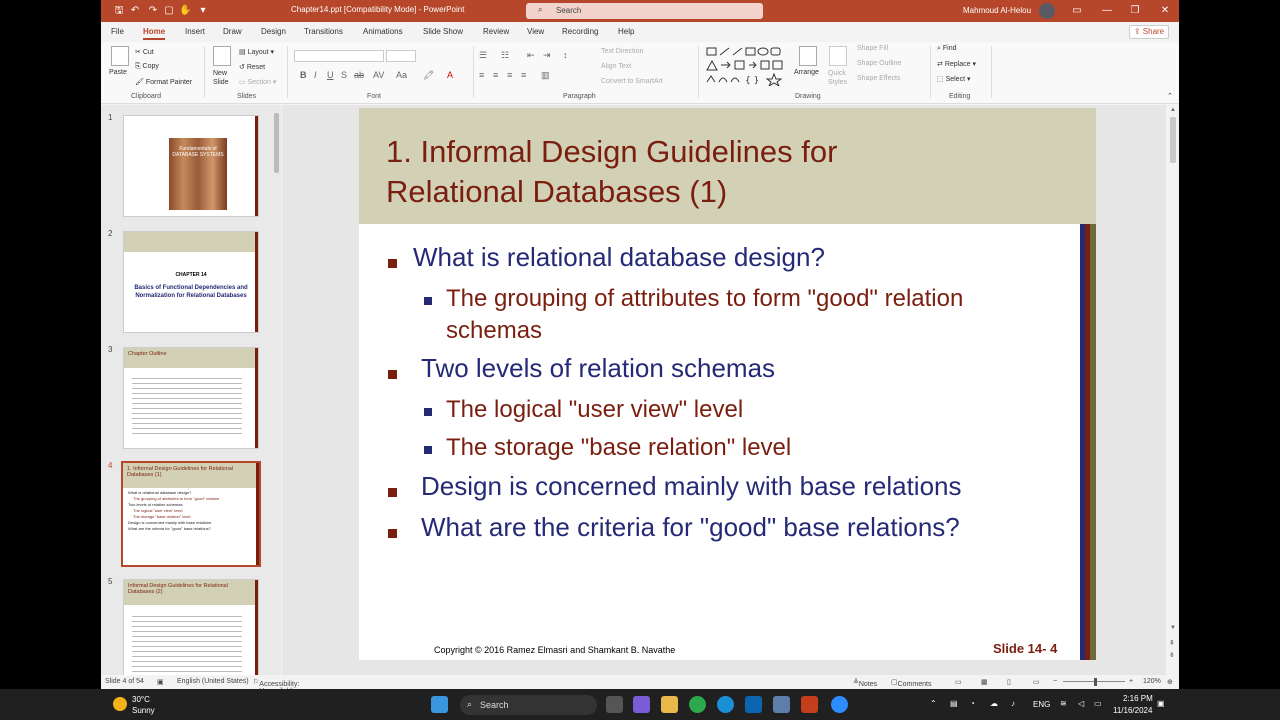  What do you see at coordinates (1172, 643) in the screenshot?
I see `previous-slide-icon: ⇞` at bounding box center [1172, 643].